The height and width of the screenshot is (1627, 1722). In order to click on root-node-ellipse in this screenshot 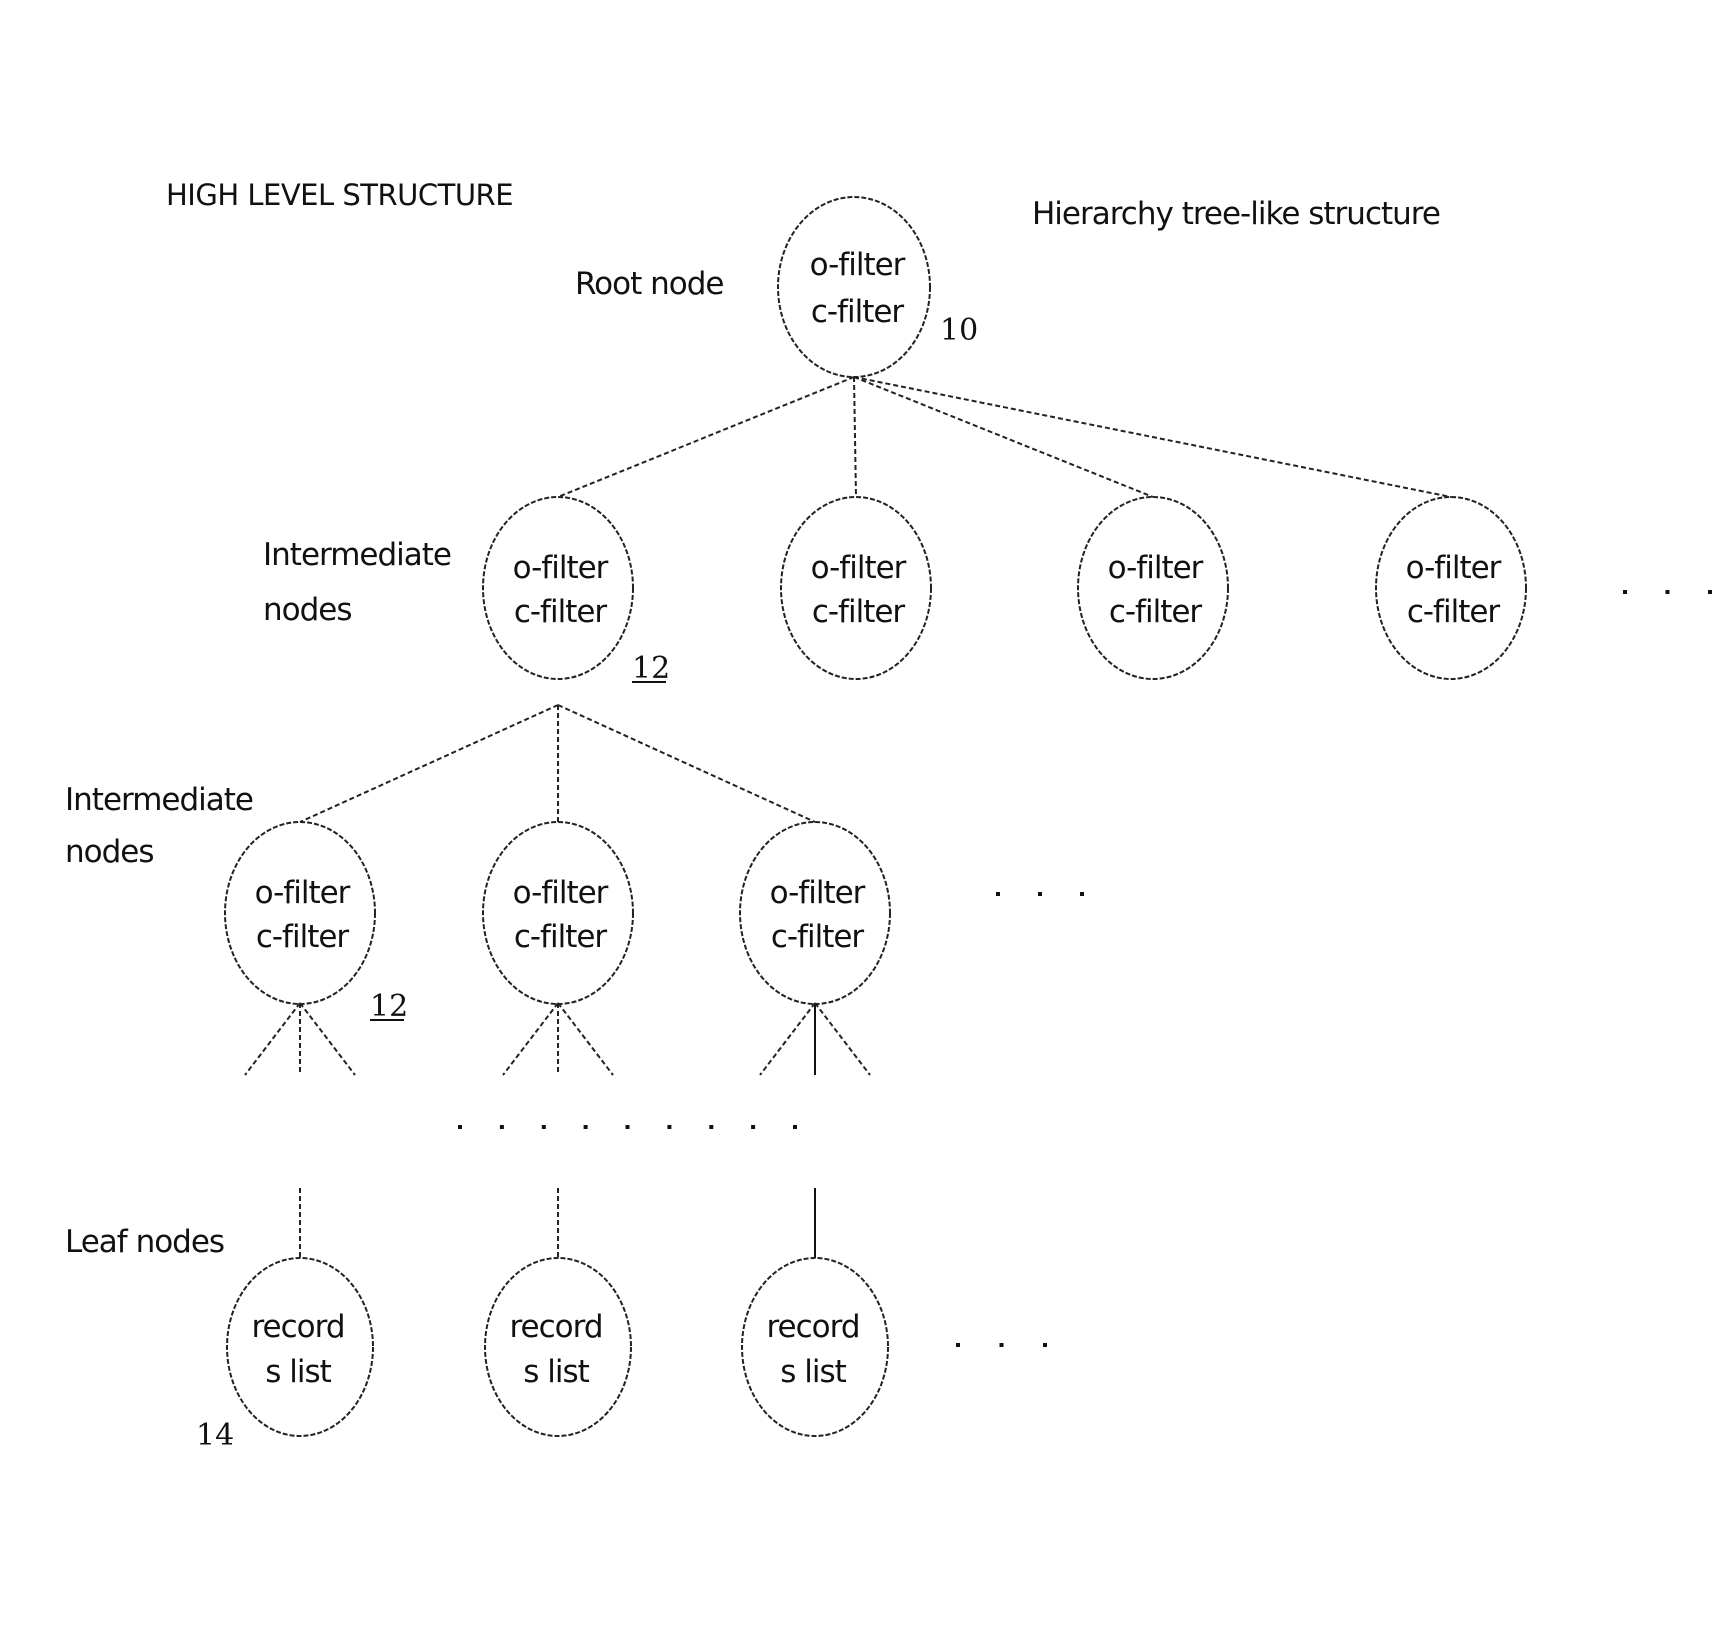, I will do `click(854, 287)`.